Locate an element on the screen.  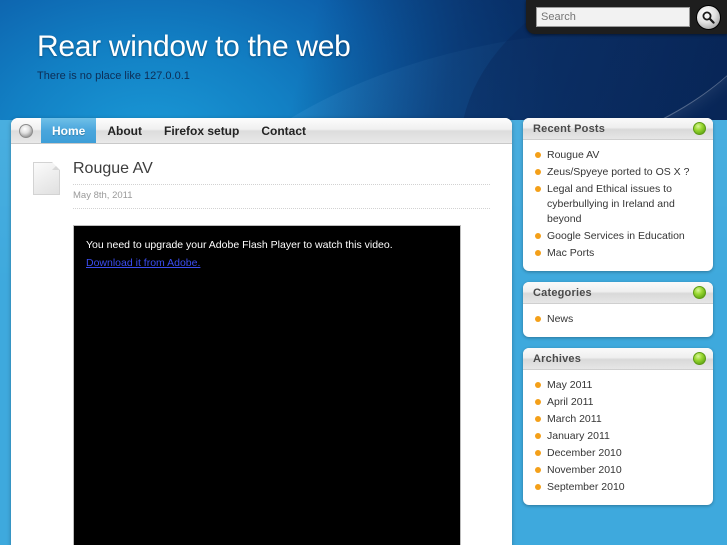
widget-archives-title: Archives is located at coordinates (557, 358).